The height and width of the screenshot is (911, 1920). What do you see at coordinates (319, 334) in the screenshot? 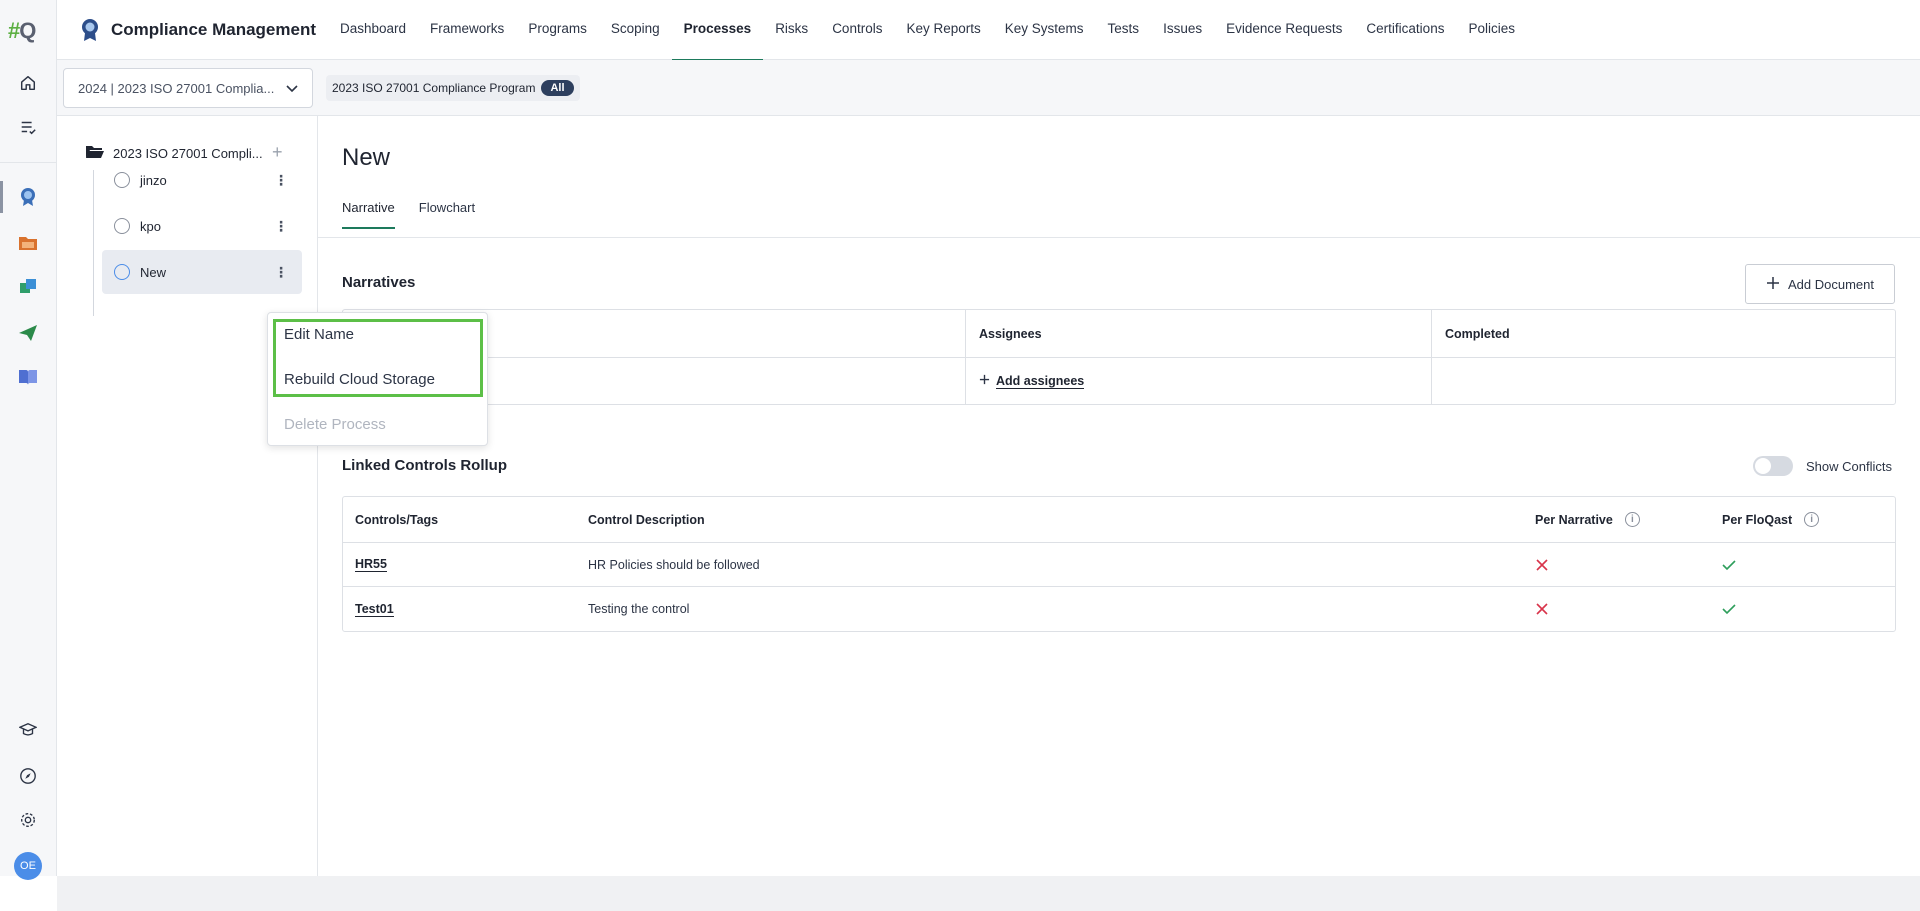
I see `edit-name-menu-item: Edit Name` at bounding box center [319, 334].